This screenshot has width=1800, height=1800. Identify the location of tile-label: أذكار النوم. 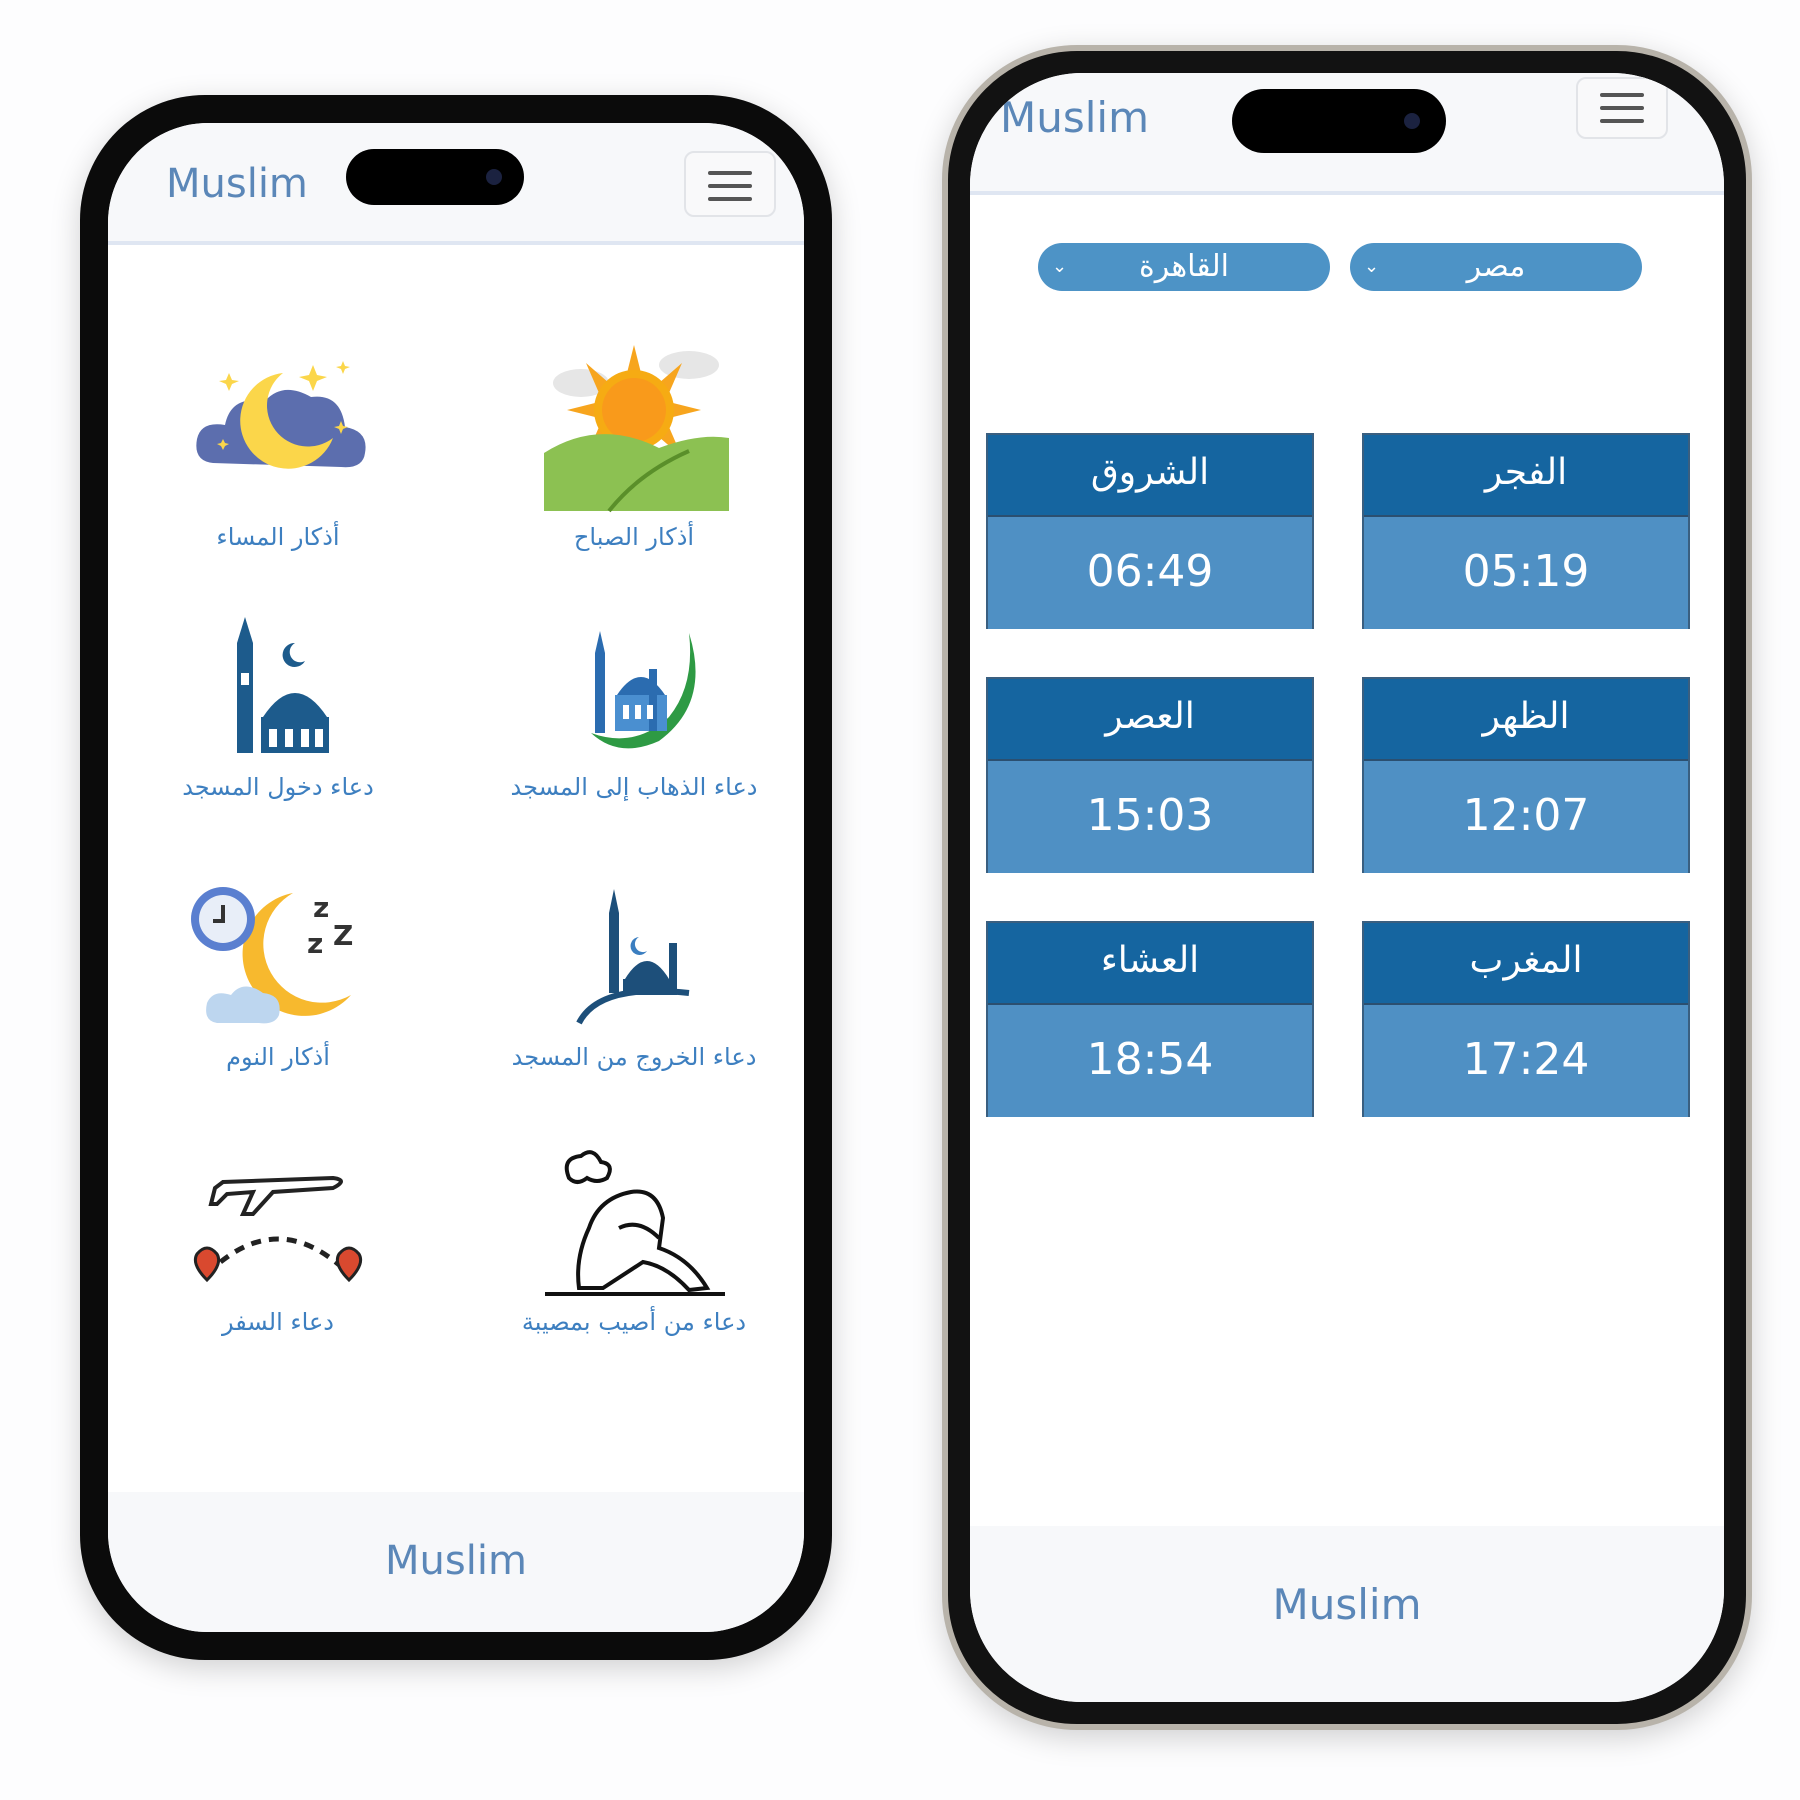
(278, 1057).